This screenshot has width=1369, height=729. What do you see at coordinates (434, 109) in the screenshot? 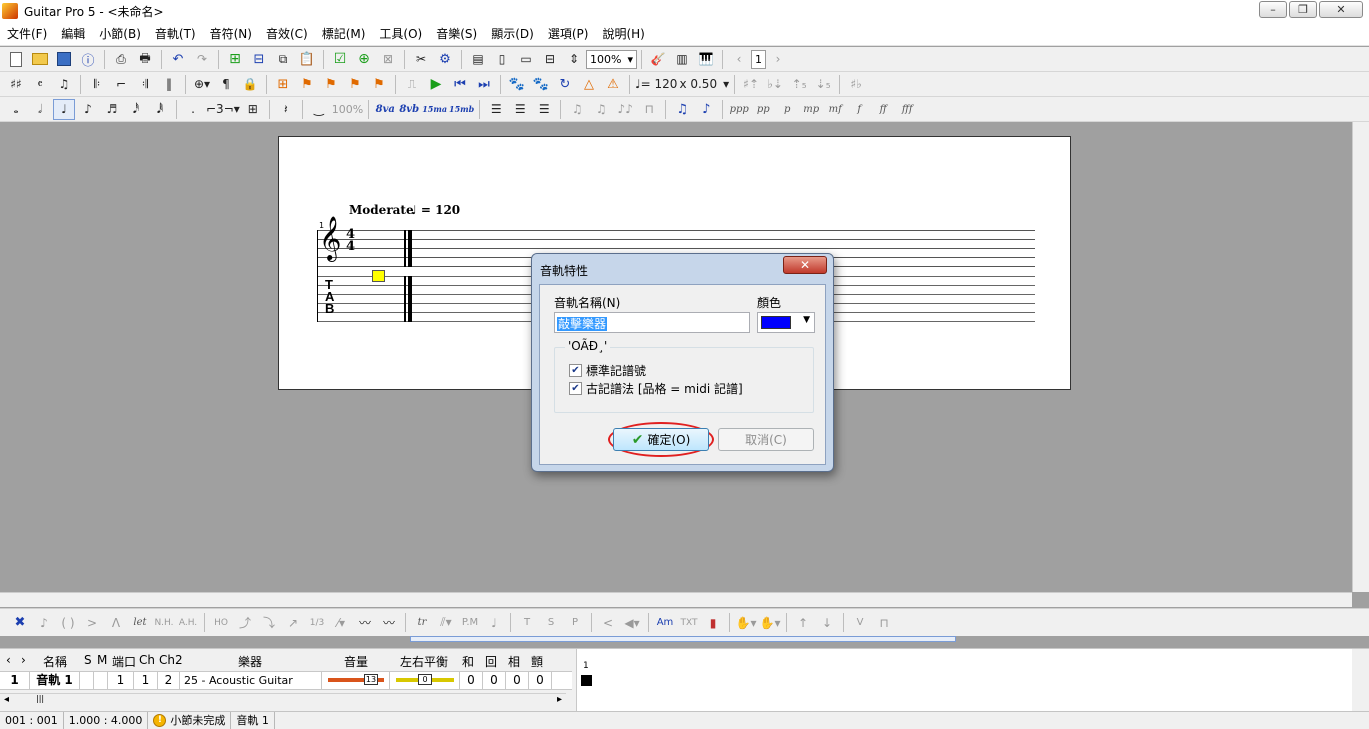
I see `octave-15ma-button: 15ma` at bounding box center [434, 109].